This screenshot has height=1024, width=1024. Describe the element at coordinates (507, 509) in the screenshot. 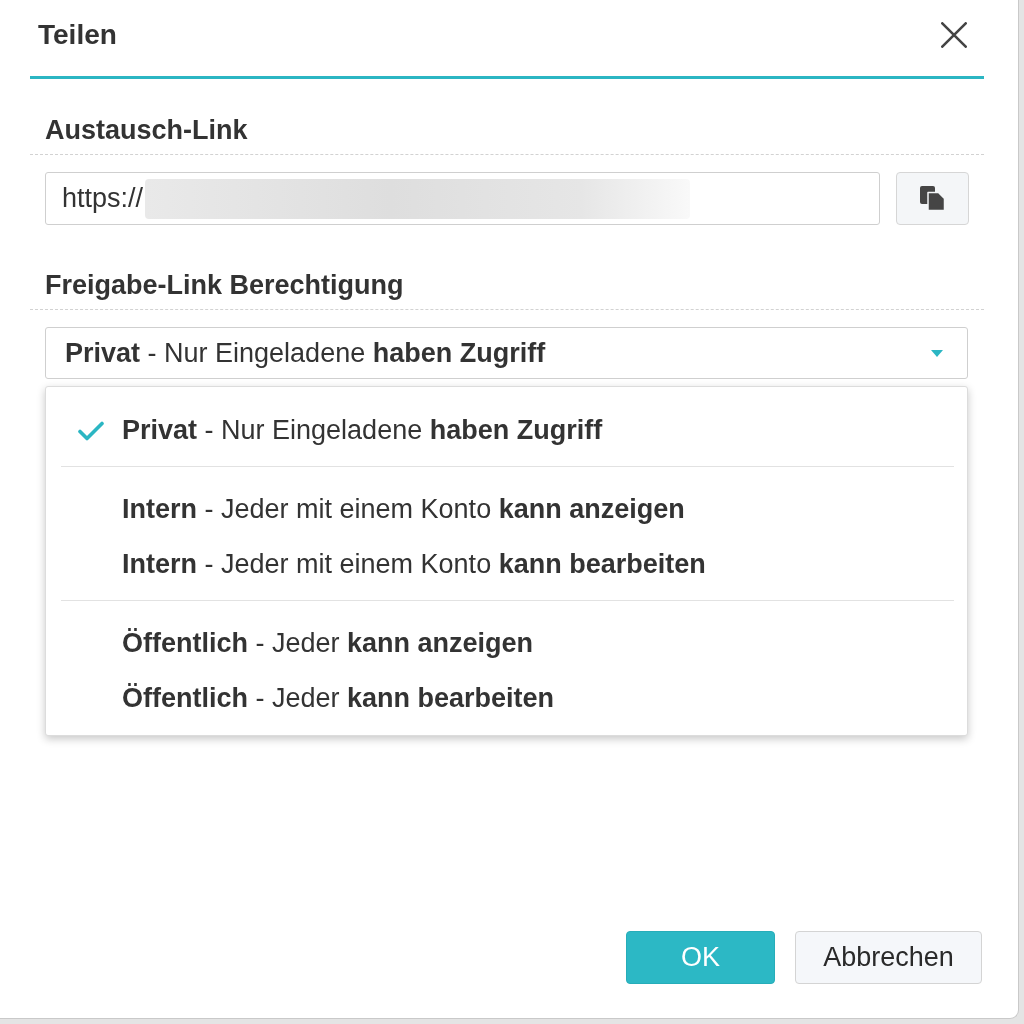

I see `menu-item: Intern - Jeder mit einem Konto kann anzeigen` at that location.